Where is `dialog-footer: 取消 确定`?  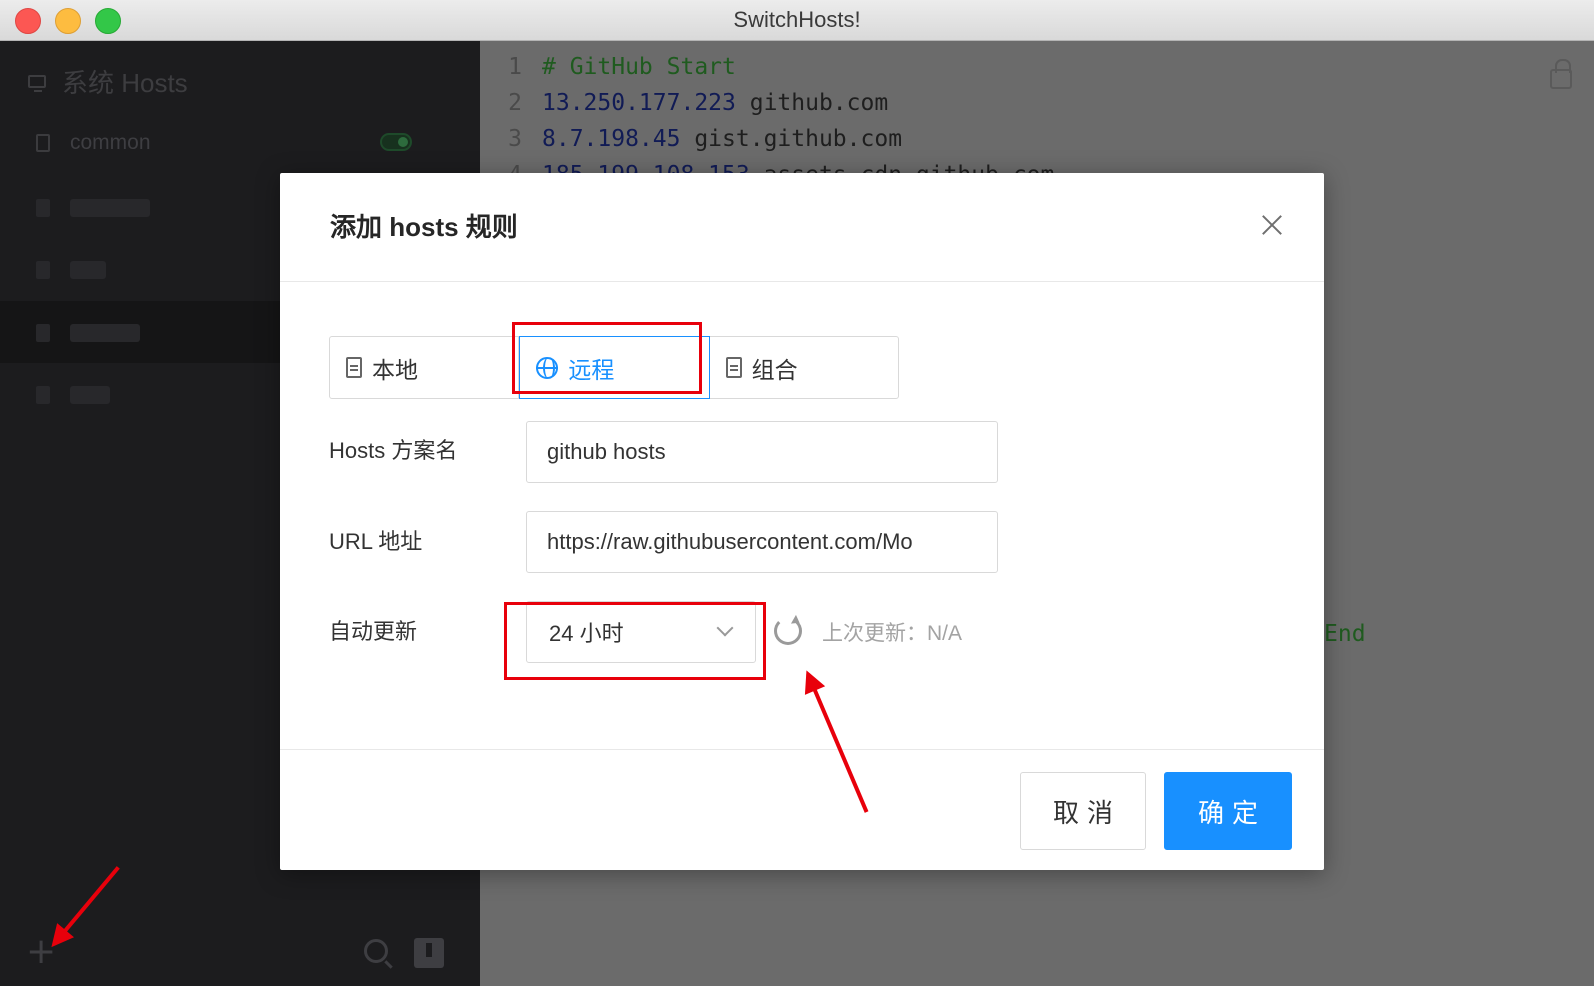 dialog-footer: 取消 确定 is located at coordinates (802, 809).